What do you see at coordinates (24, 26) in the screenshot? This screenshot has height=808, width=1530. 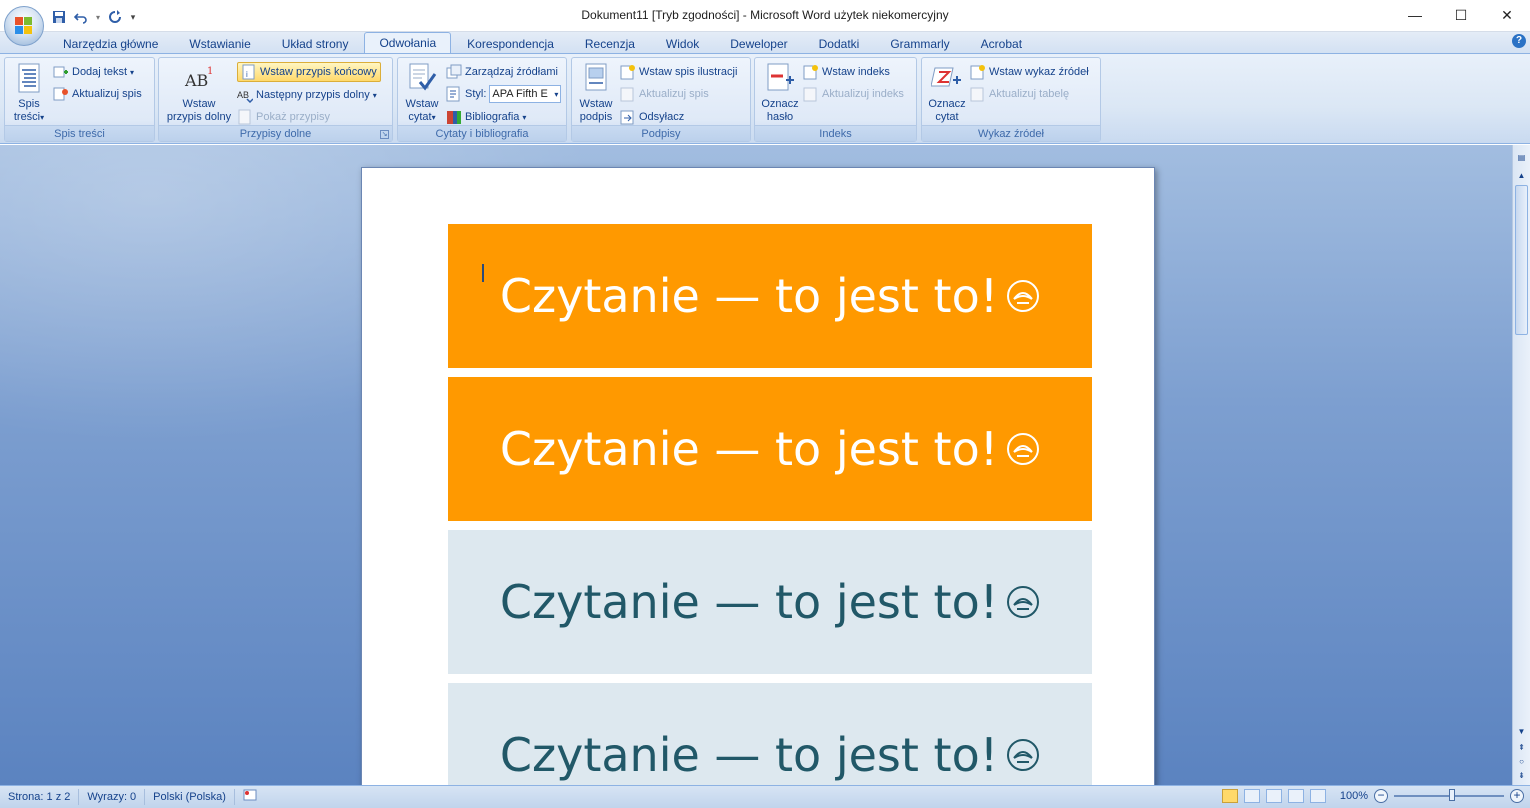 I see `office-button` at bounding box center [24, 26].